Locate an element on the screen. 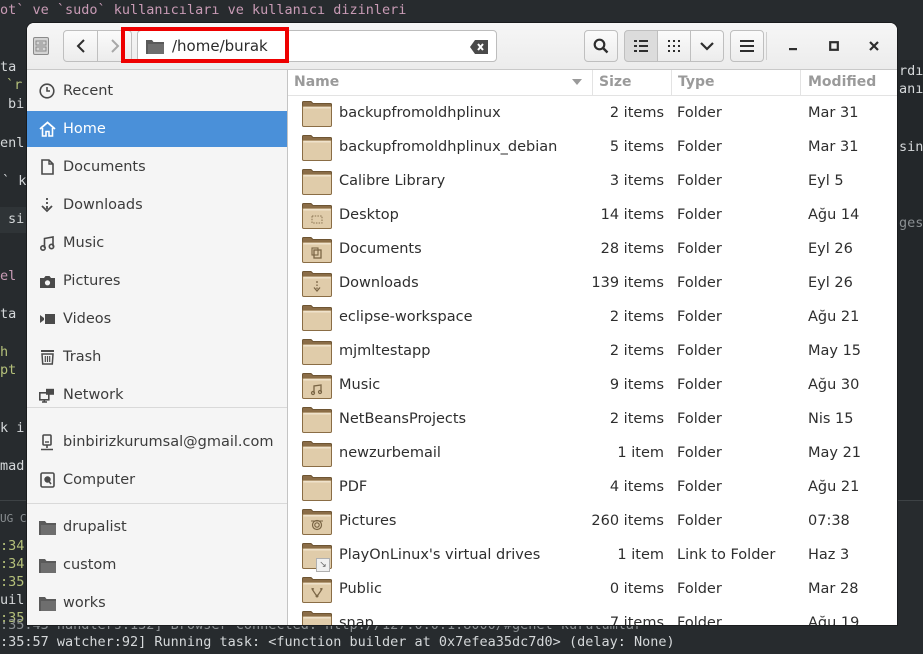 The image size is (923, 654). column-modified: Modified is located at coordinates (848, 82).